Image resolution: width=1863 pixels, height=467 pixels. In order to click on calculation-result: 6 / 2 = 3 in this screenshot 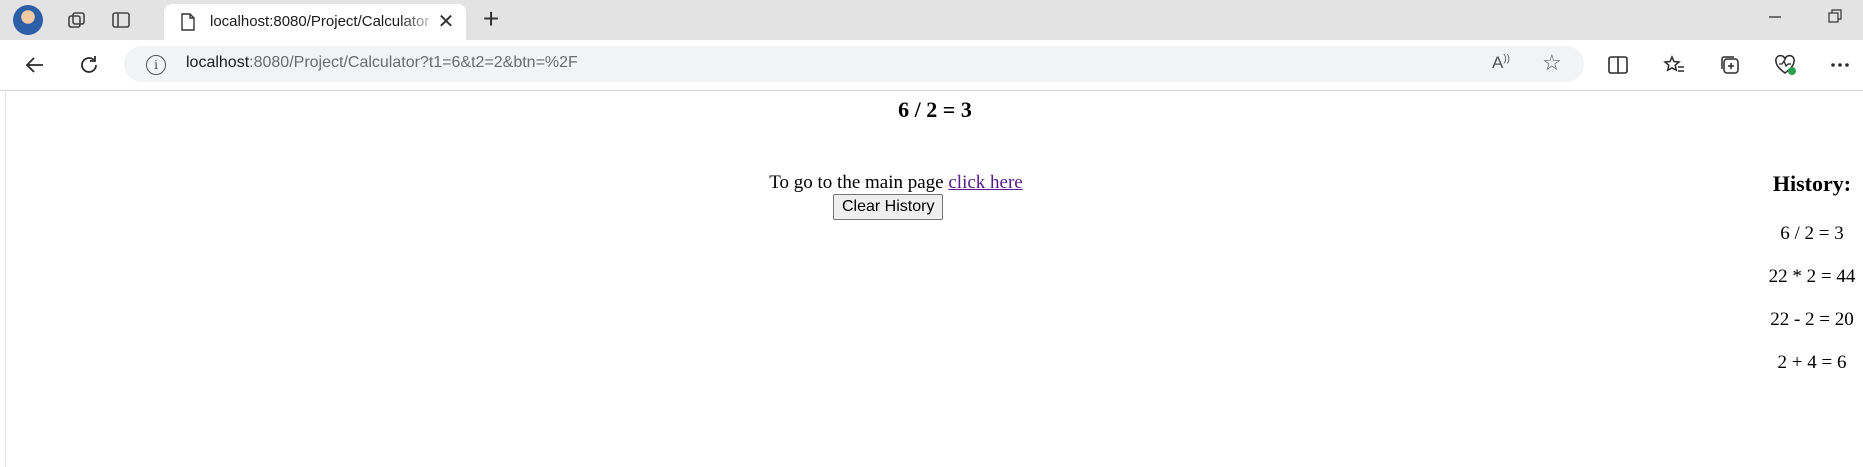, I will do `click(935, 109)`.